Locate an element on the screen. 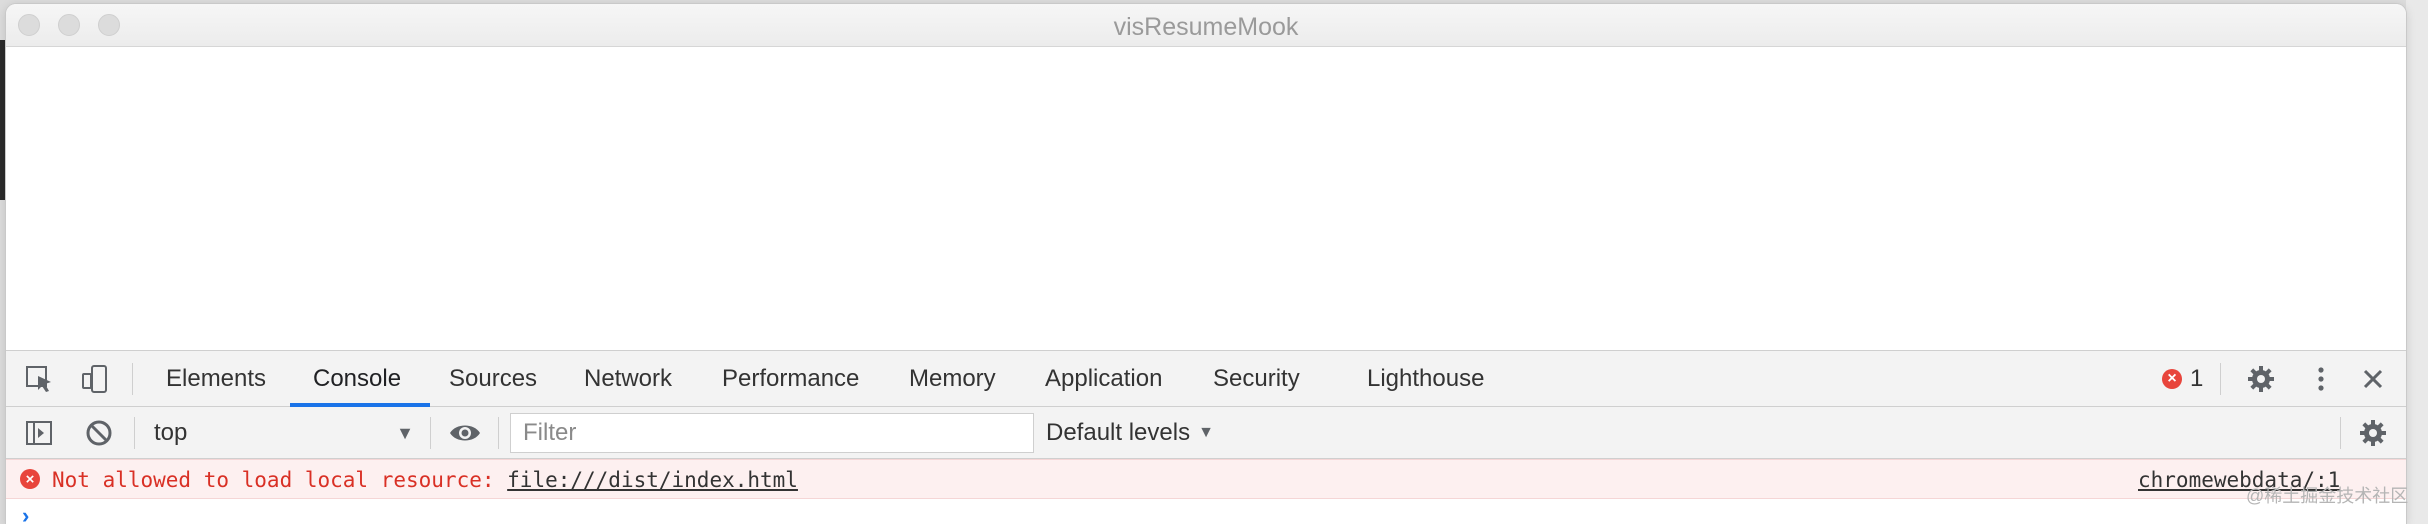 The height and width of the screenshot is (524, 2428). tab-memory: Memory is located at coordinates (952, 379).